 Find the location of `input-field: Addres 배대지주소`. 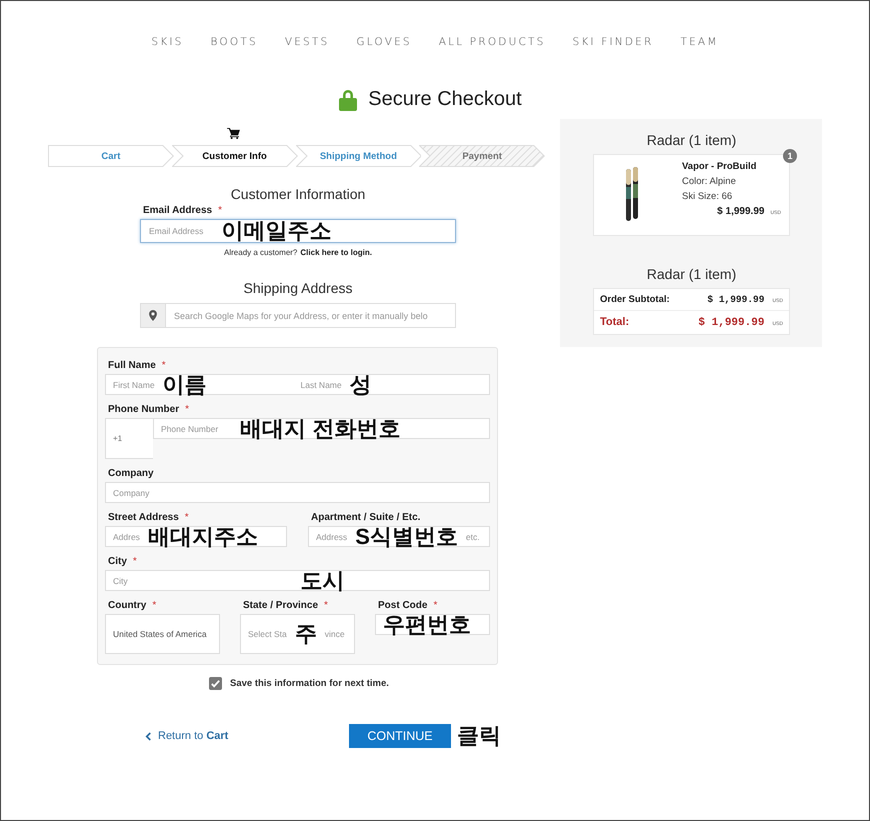

input-field: Addres 배대지주소 is located at coordinates (196, 536).